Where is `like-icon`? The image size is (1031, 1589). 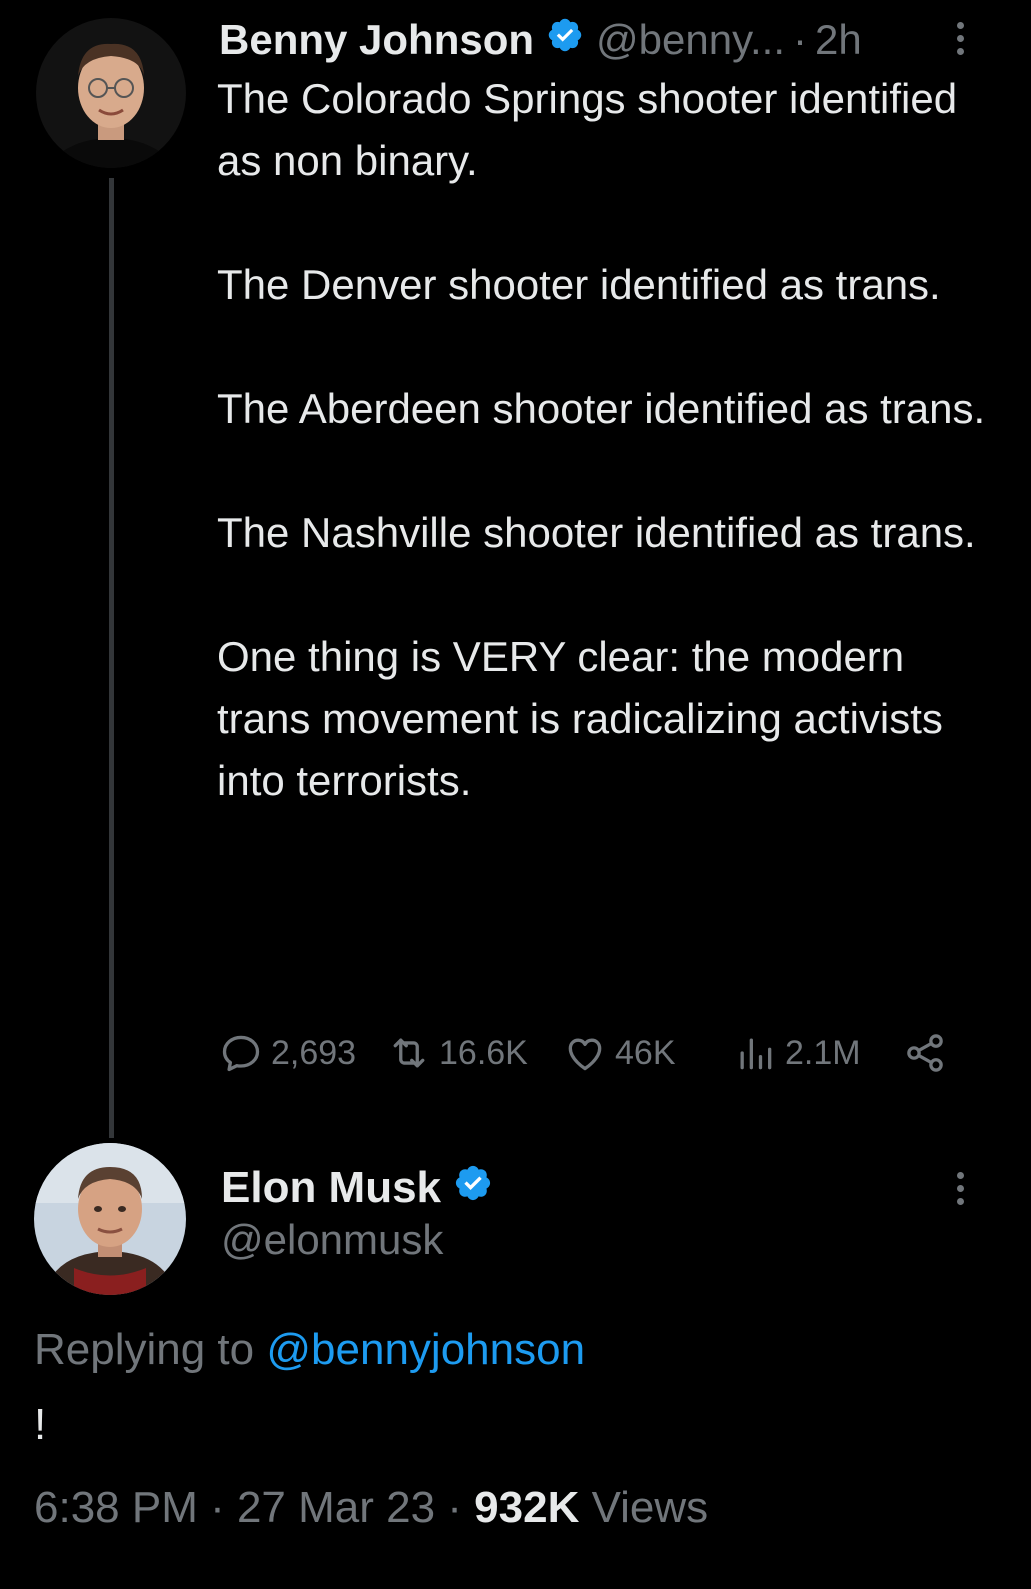 like-icon is located at coordinates (585, 1054).